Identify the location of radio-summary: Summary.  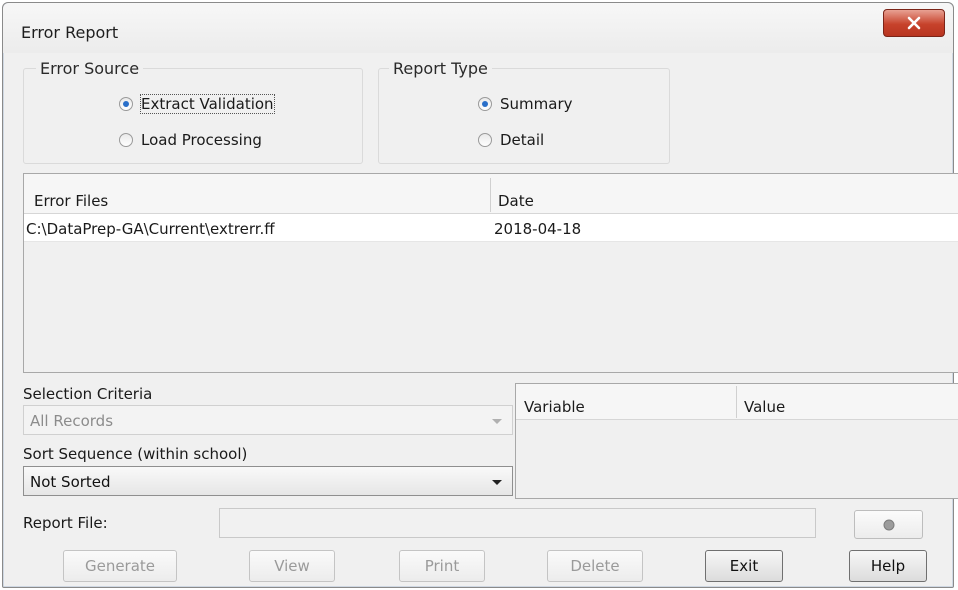
(525, 104).